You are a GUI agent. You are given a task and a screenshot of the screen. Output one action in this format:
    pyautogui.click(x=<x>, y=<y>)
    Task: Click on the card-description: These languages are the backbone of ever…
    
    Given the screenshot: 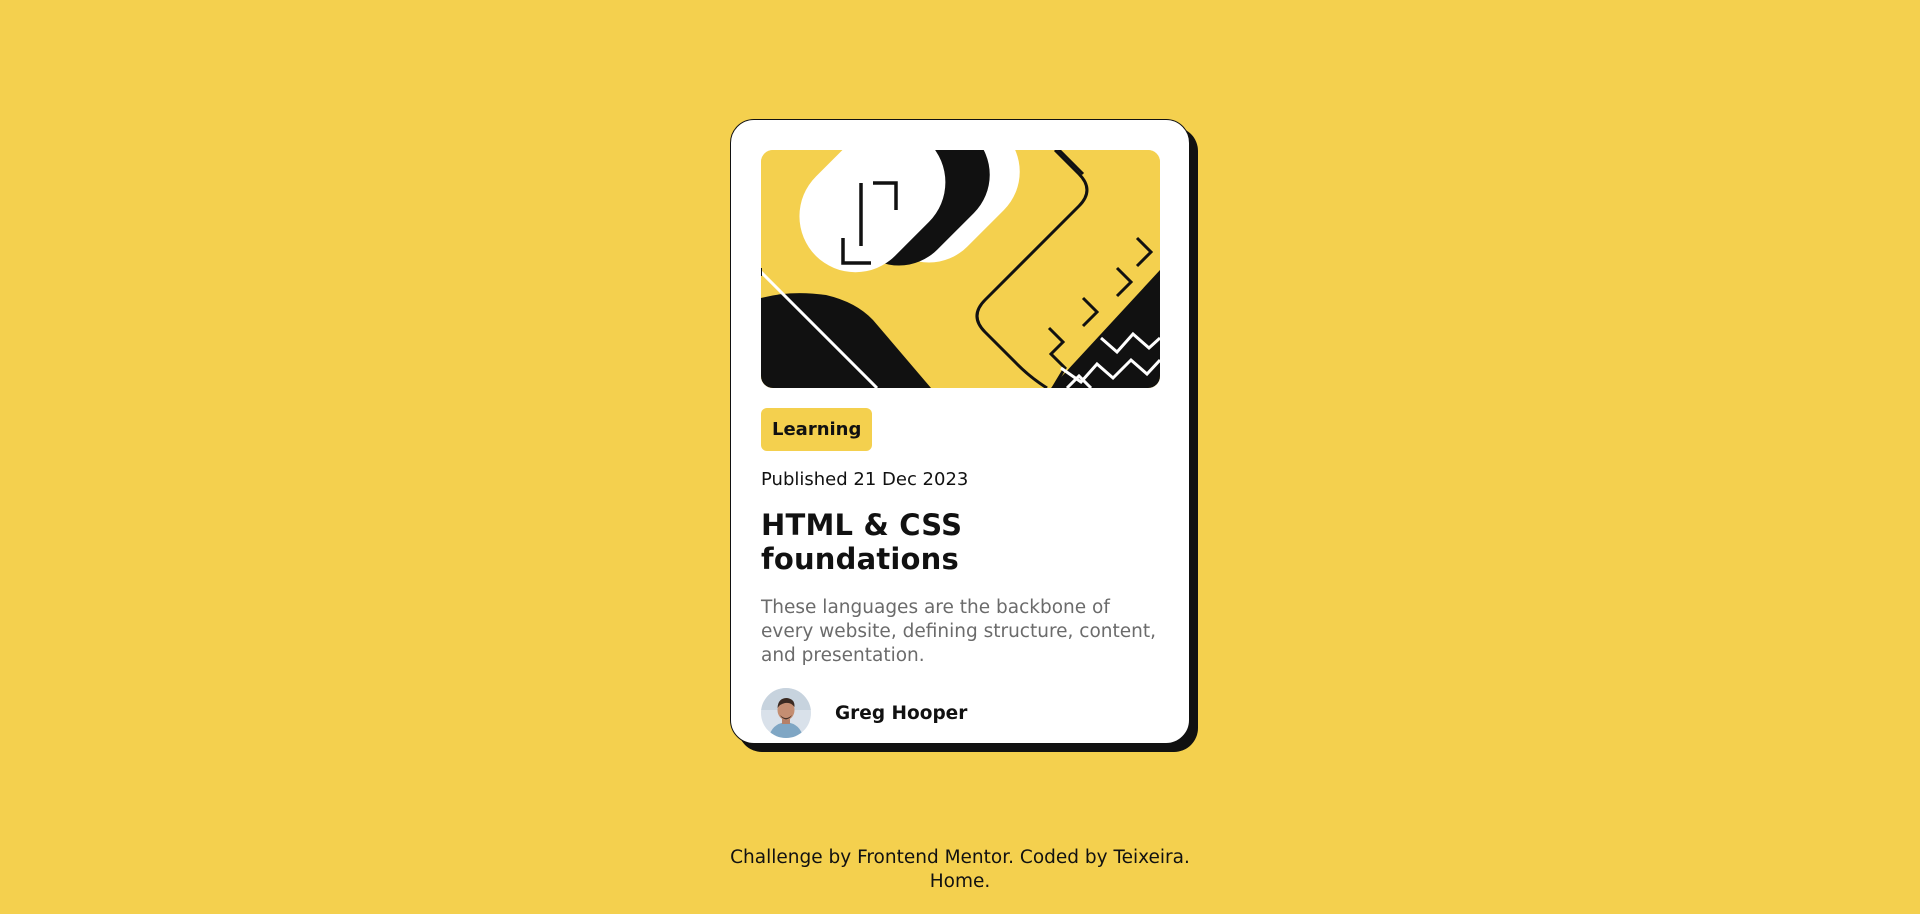 What is the action you would take?
    pyautogui.click(x=958, y=631)
    